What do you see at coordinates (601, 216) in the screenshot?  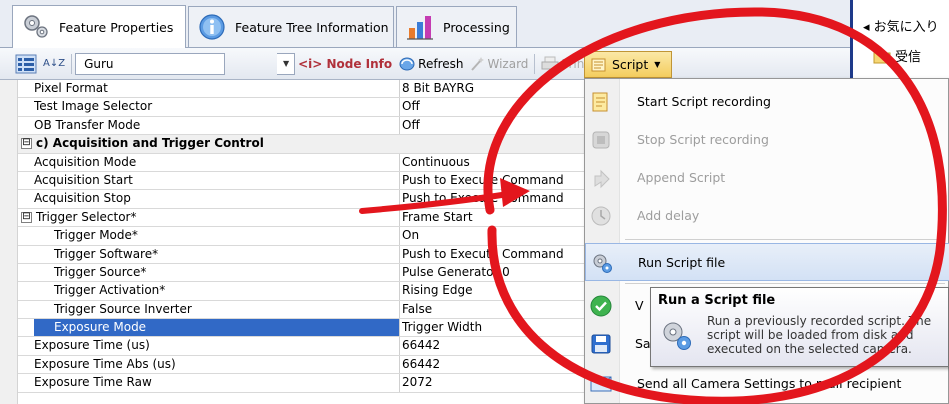 I see `clock-icon` at bounding box center [601, 216].